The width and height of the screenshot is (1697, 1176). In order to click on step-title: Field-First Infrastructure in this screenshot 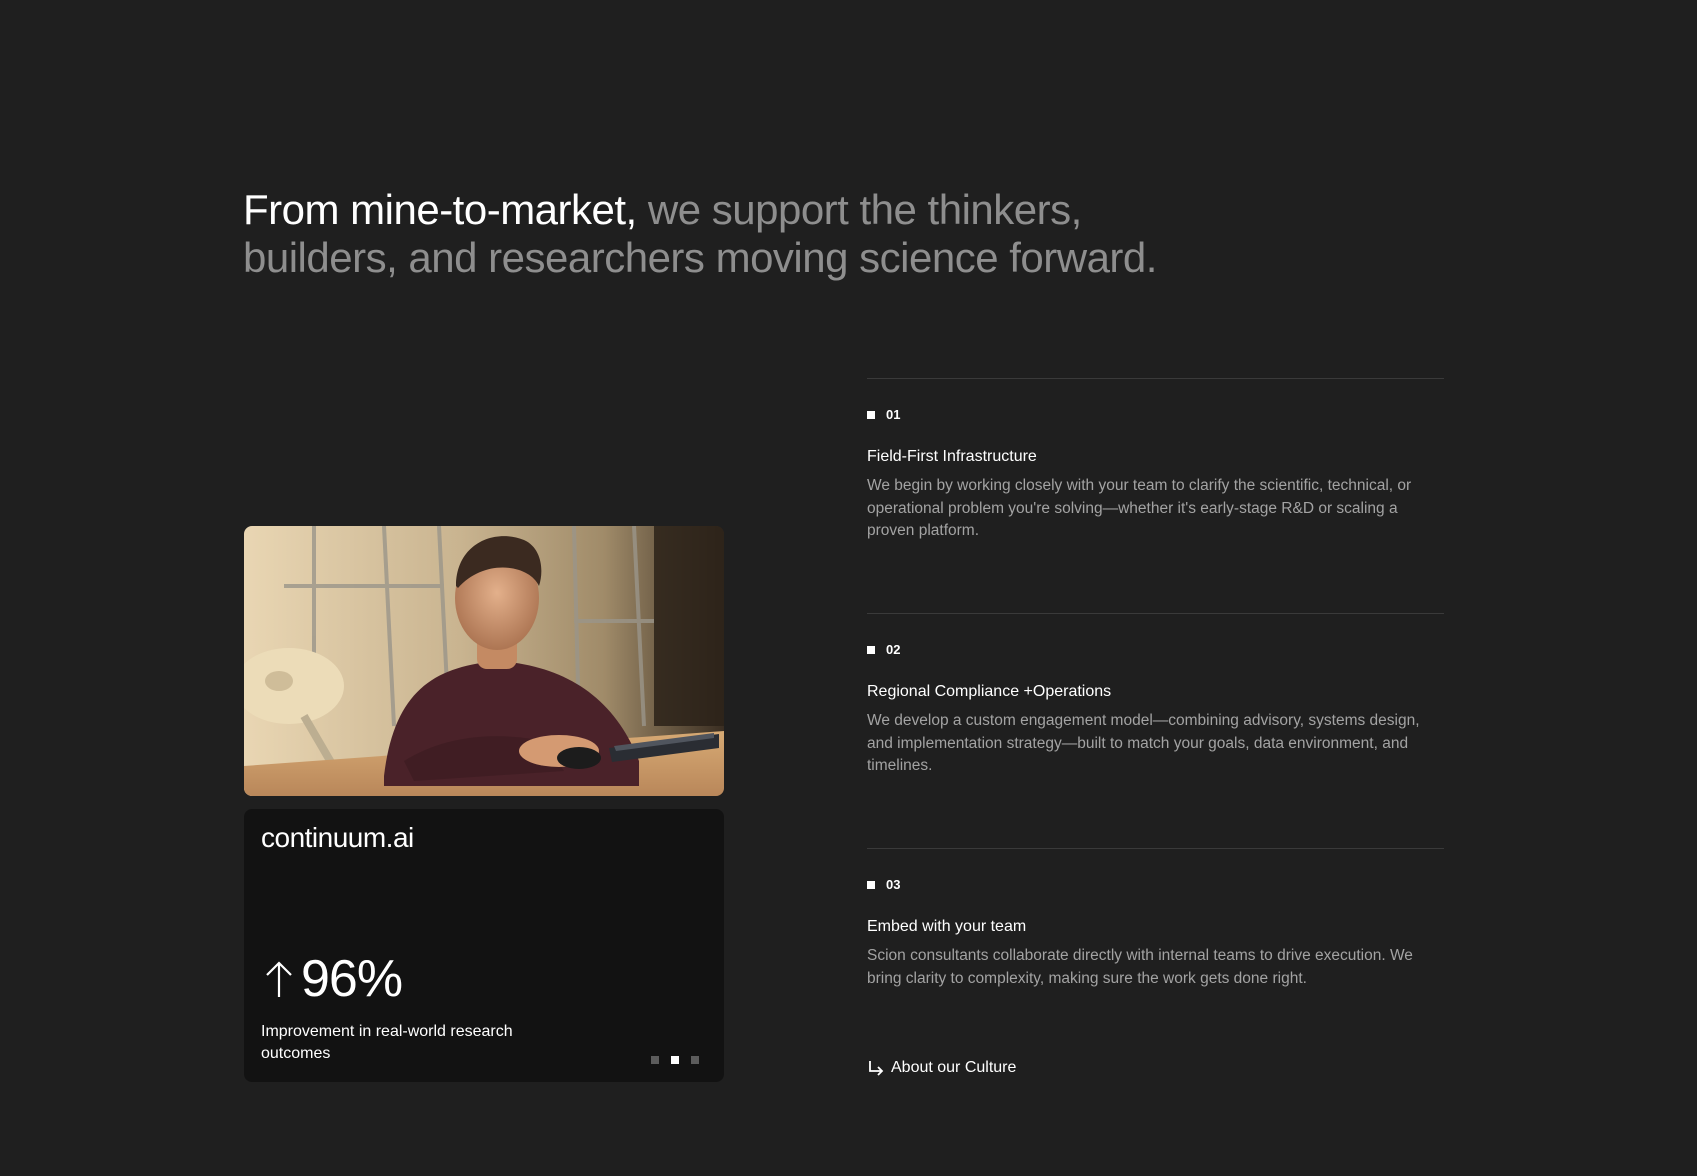, I will do `click(952, 456)`.